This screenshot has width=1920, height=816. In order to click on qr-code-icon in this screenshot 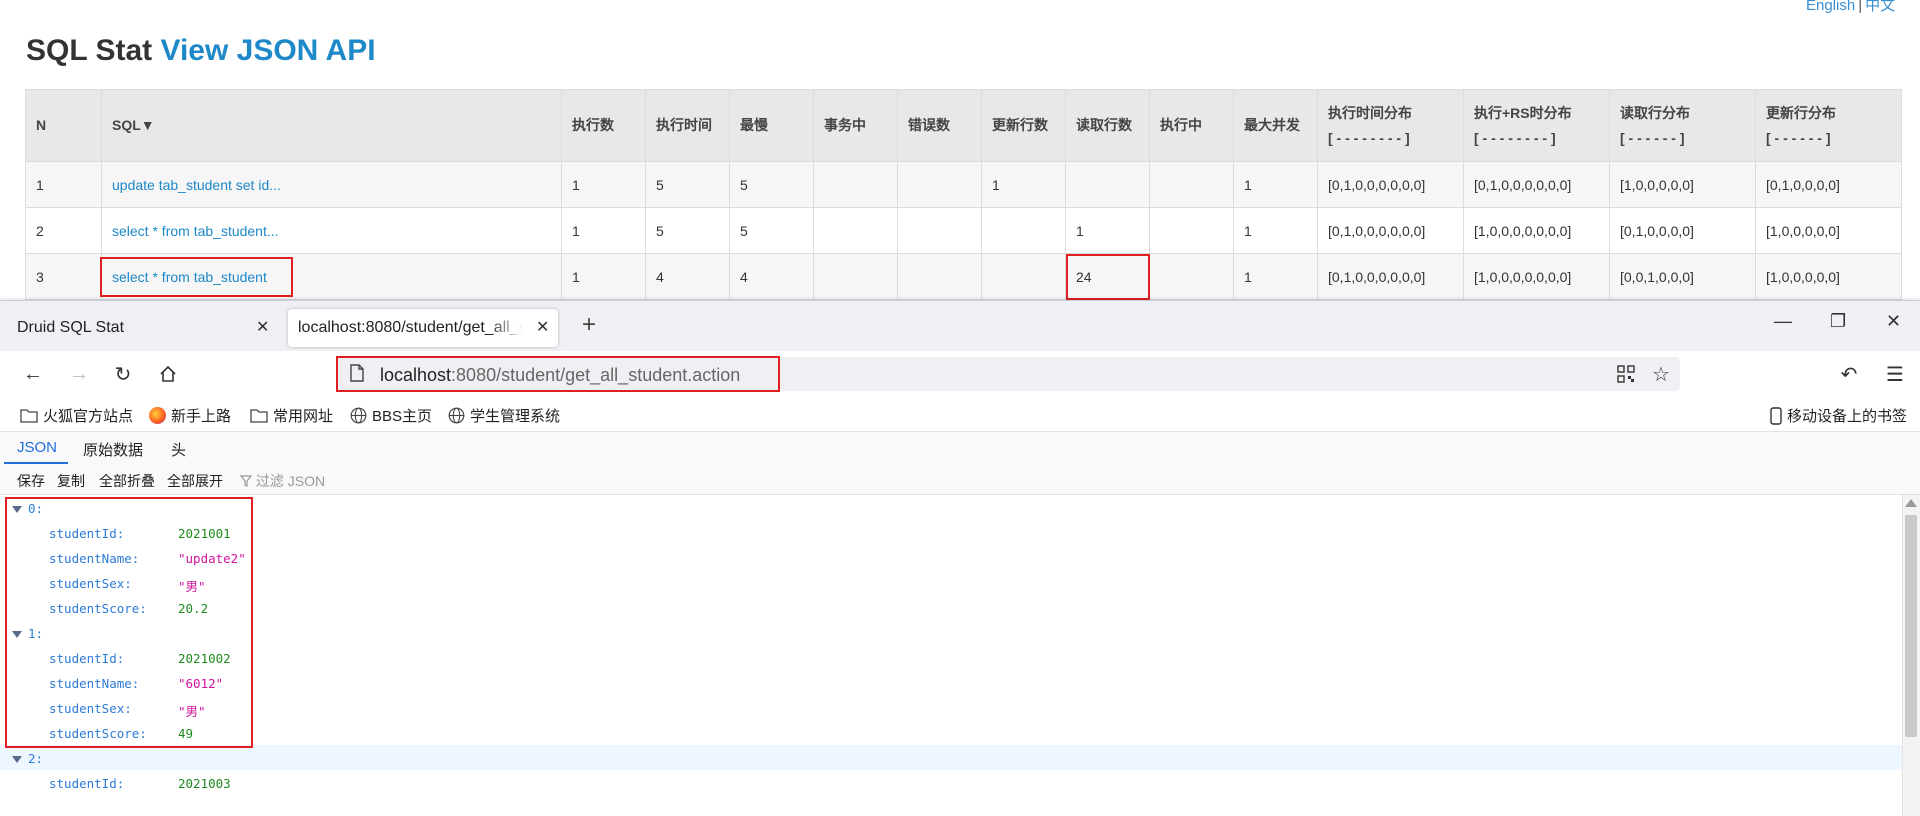, I will do `click(1626, 374)`.